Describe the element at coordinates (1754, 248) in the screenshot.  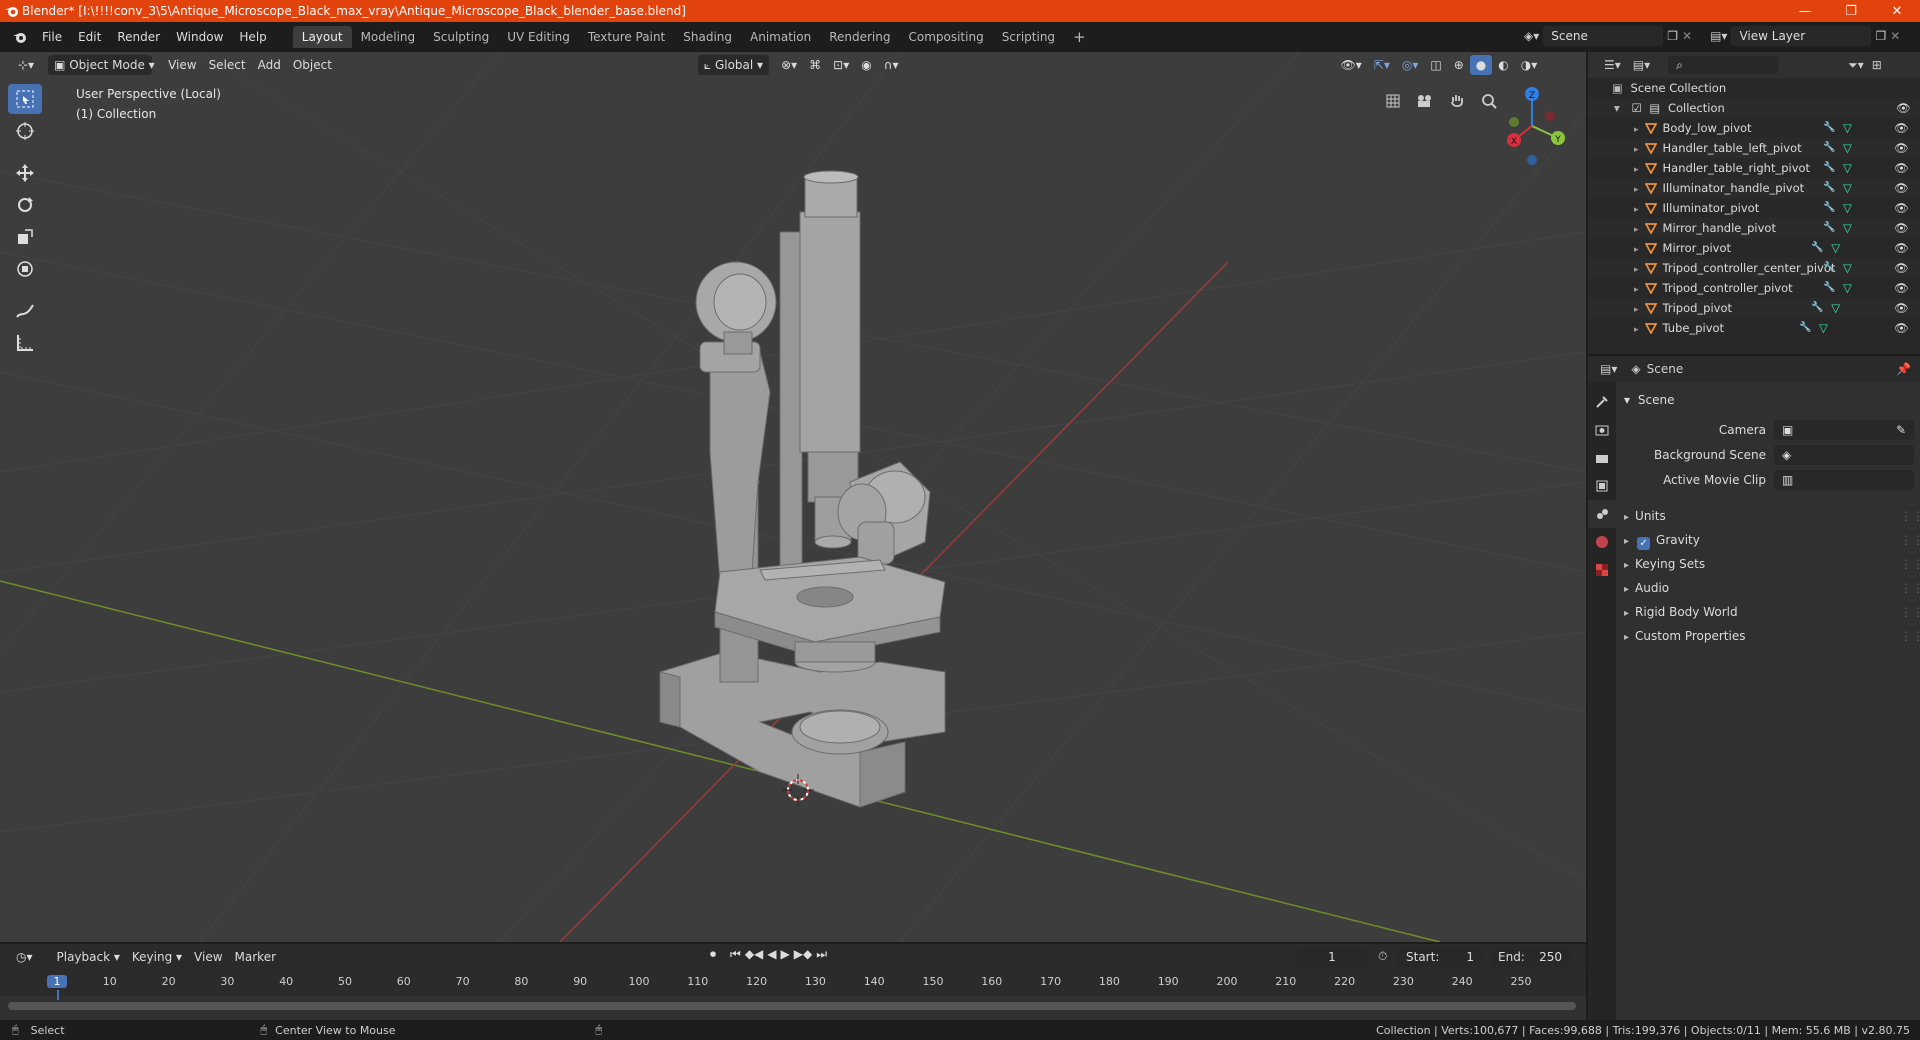
I see `outliner-object-row: ▸ Mirror_pivot 🔧 ▽ 👁` at that location.